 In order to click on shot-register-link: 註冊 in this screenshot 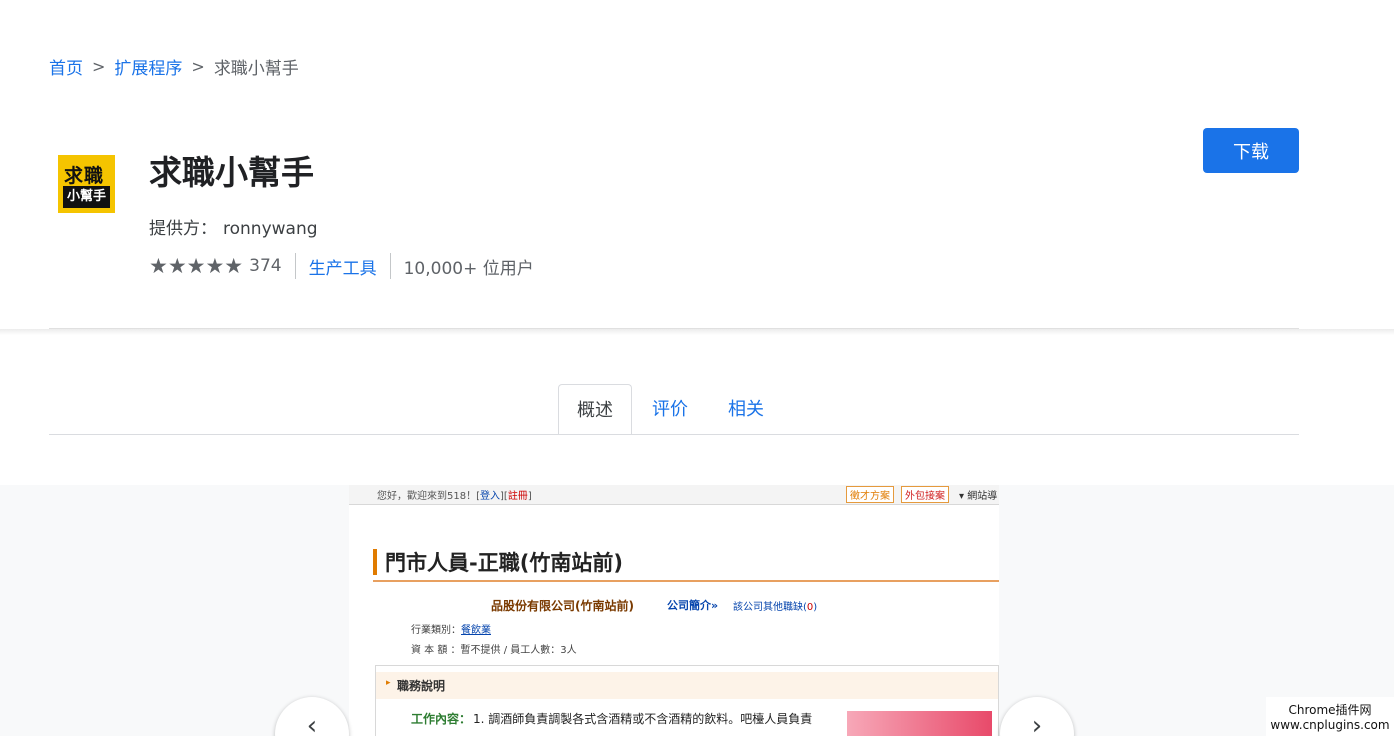, I will do `click(517, 496)`.